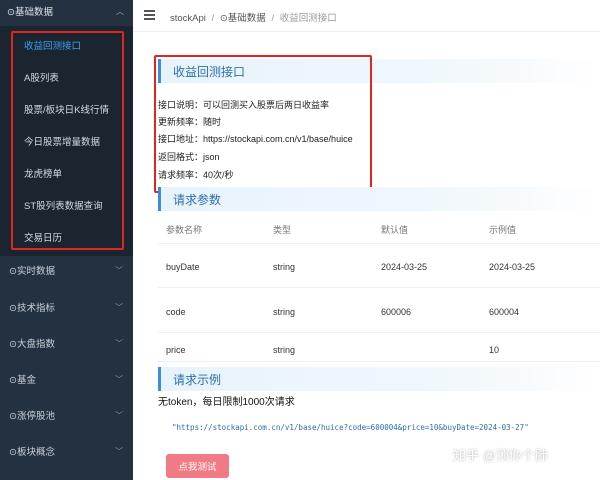 This screenshot has height=480, width=600. Describe the element at coordinates (379, 199) in the screenshot. I see `params-title: 请求参数` at that location.